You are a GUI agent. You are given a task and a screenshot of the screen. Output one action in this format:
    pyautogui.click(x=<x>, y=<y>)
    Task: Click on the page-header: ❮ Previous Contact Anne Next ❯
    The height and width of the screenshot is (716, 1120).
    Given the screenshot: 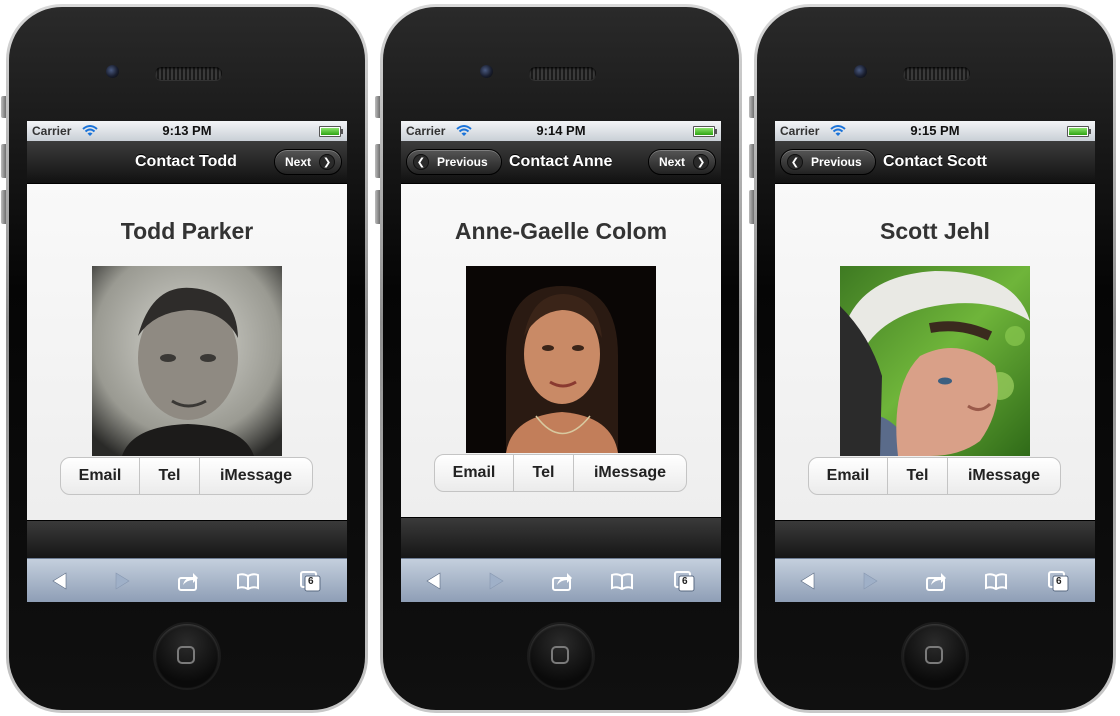 What is the action you would take?
    pyautogui.click(x=561, y=162)
    